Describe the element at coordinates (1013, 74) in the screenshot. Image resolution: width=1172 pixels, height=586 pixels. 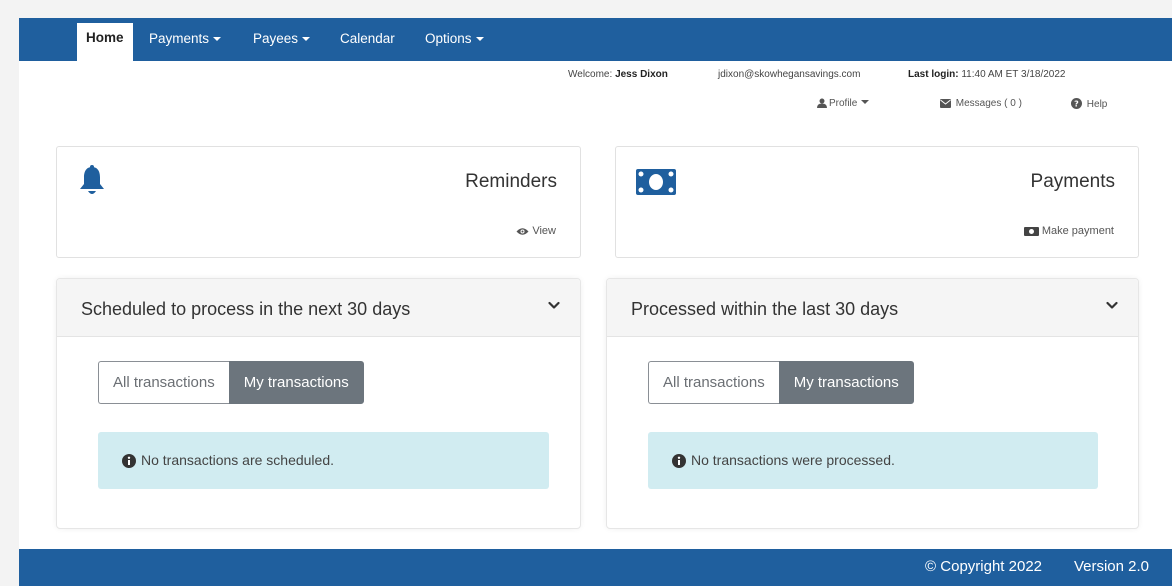
I see `last-login-value: 11:40 AM ET 3/18/2022` at that location.